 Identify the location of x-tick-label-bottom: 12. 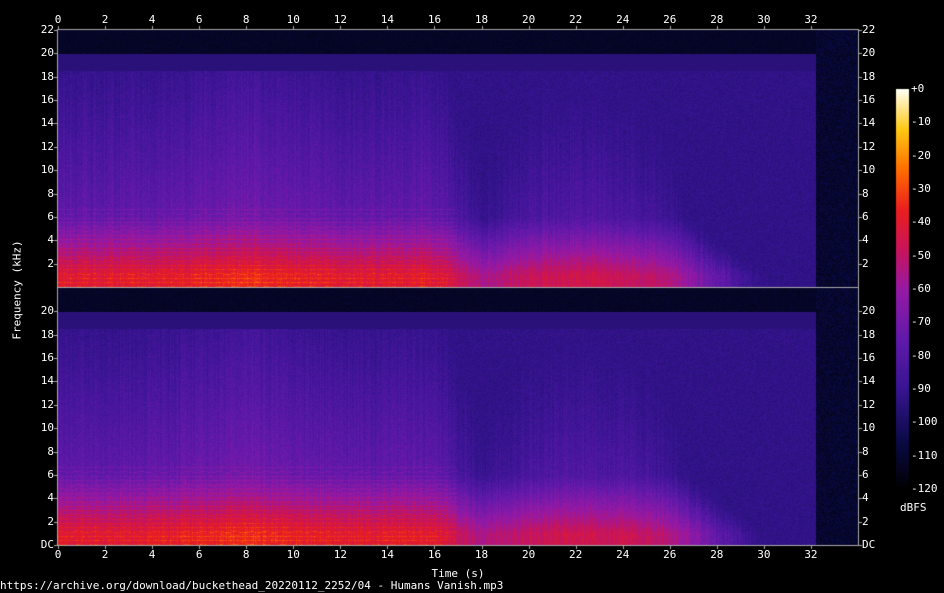
(340, 554).